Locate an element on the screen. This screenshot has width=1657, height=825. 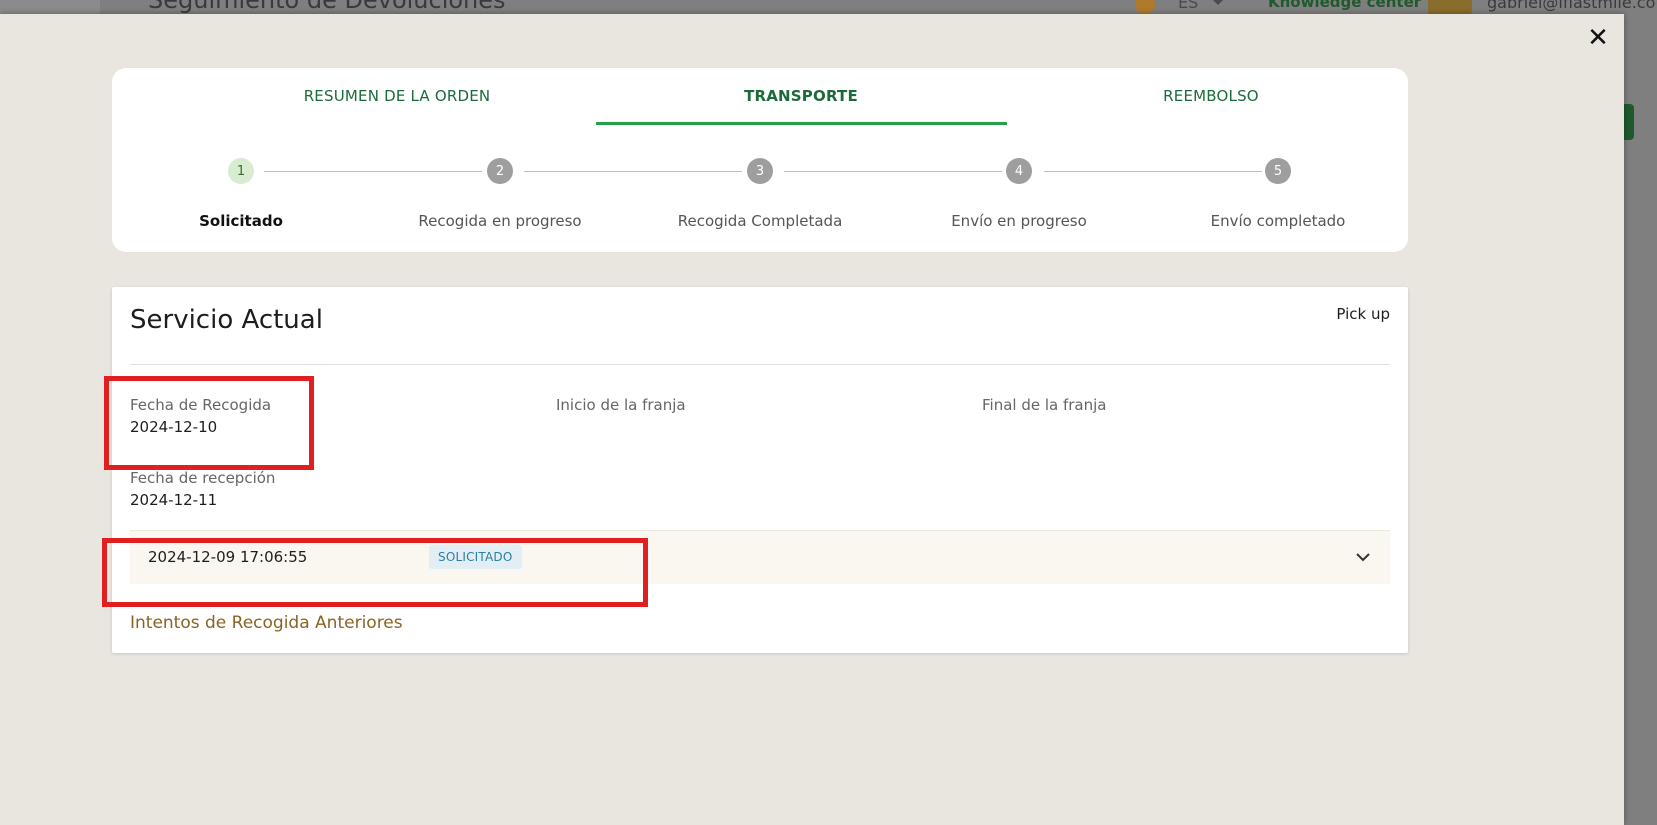
service-title: Servicio Actual is located at coordinates (226, 320).